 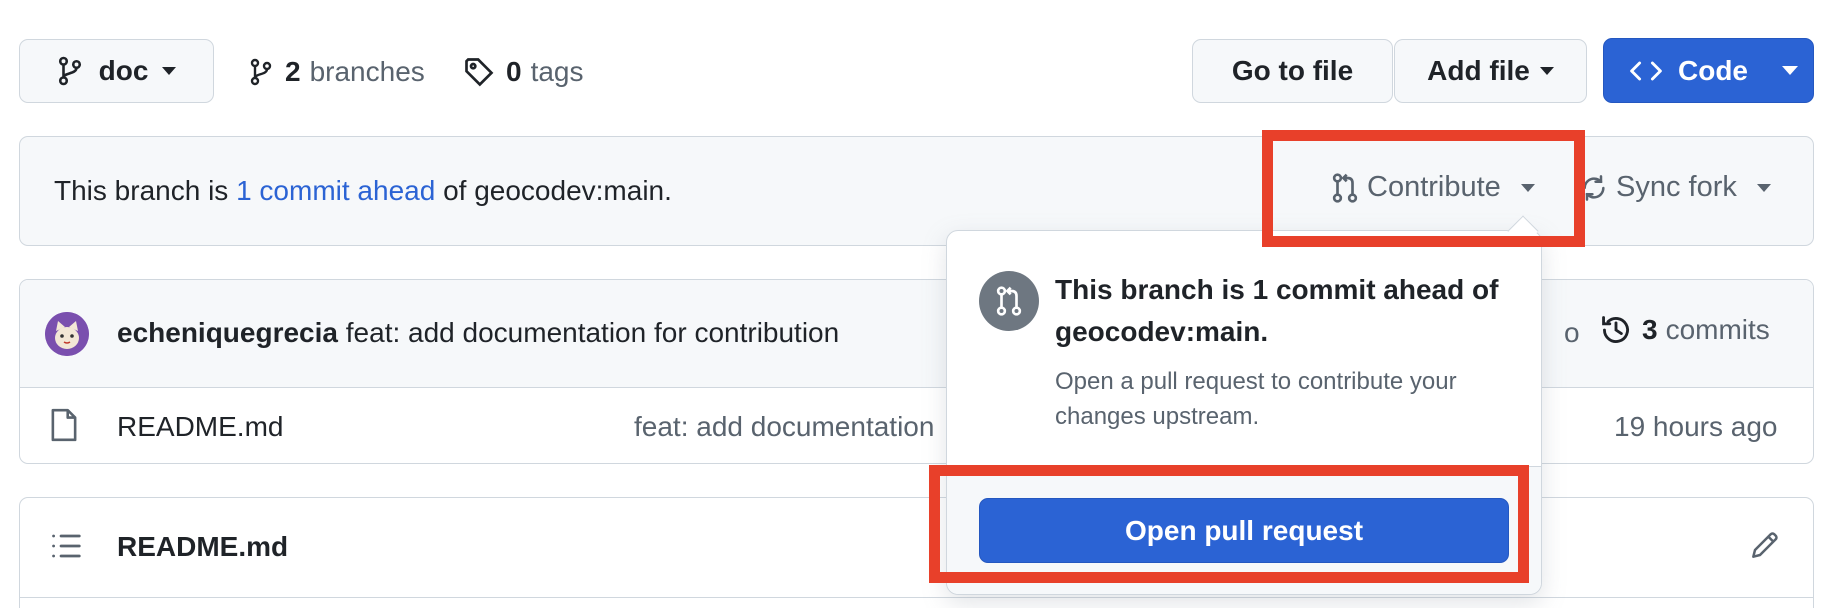 I want to click on go-to-file-button: Go to file, so click(x=1292, y=71).